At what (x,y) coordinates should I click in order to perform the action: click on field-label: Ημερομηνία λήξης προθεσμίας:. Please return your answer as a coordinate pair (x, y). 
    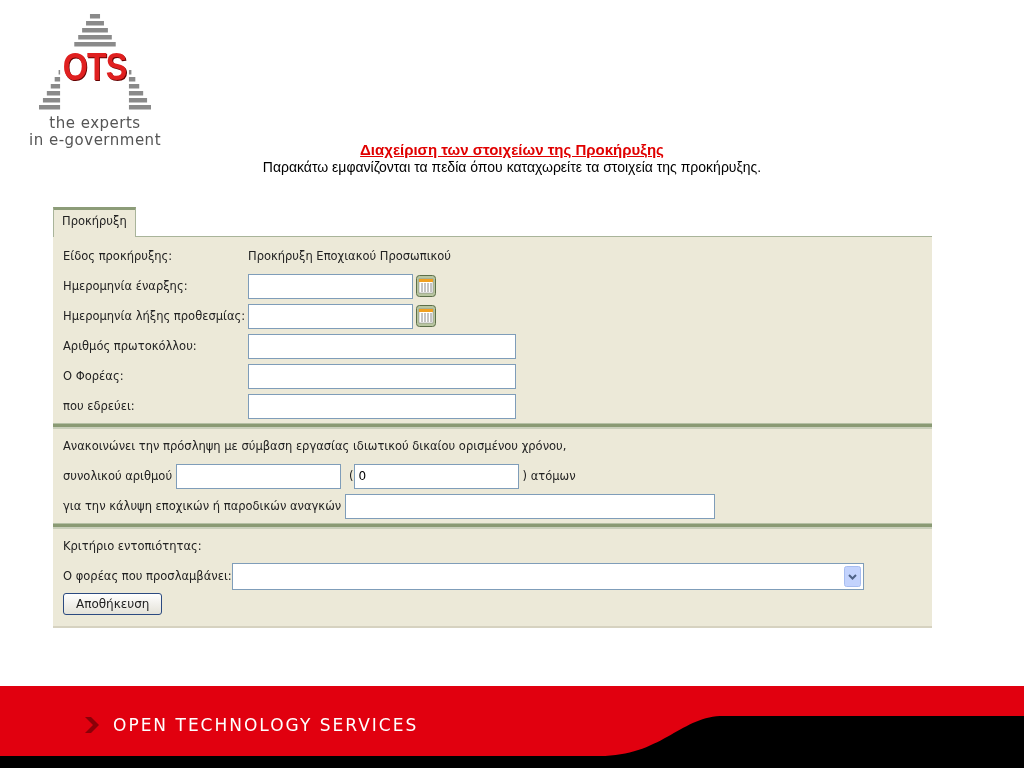
    Looking at the image, I should click on (155, 316).